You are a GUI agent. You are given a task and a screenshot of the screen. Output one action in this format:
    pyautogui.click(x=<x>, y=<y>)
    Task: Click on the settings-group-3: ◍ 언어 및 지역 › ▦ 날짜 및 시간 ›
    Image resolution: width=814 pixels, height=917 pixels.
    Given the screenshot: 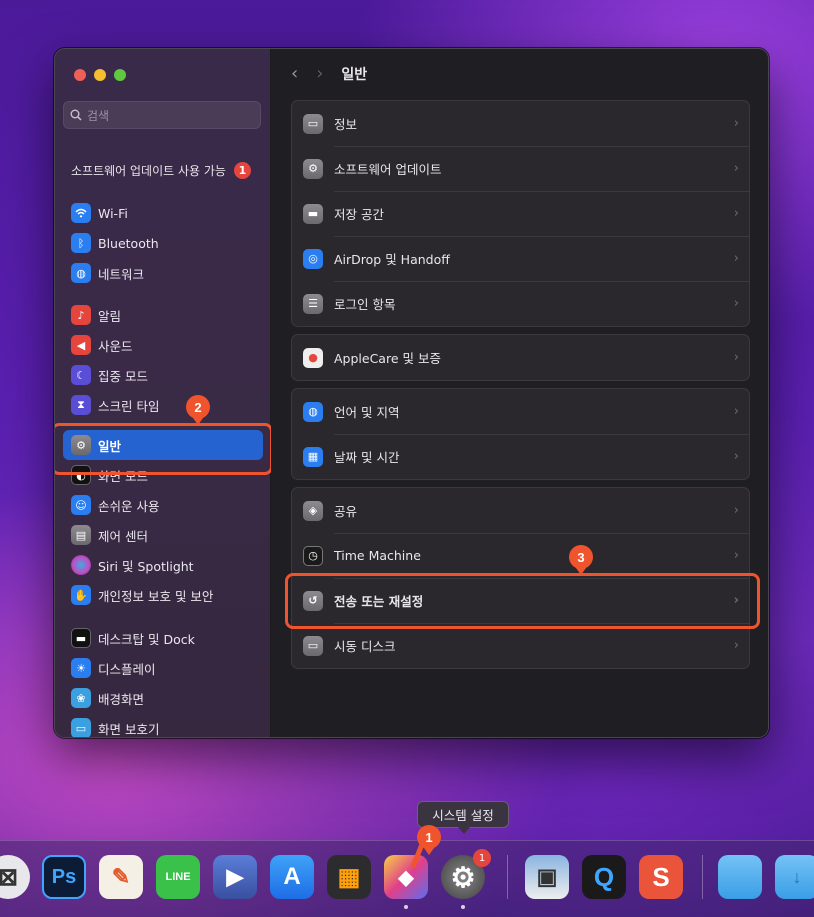 What is the action you would take?
    pyautogui.click(x=520, y=434)
    